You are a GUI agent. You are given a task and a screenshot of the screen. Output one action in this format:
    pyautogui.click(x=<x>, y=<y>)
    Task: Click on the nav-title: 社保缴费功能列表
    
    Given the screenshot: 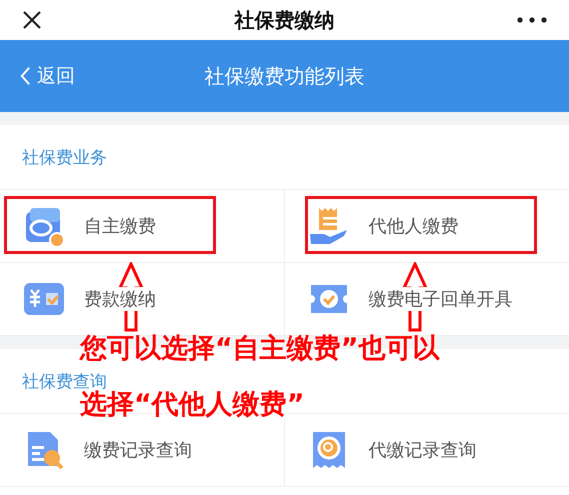 What is the action you would take?
    pyautogui.click(x=284, y=76)
    